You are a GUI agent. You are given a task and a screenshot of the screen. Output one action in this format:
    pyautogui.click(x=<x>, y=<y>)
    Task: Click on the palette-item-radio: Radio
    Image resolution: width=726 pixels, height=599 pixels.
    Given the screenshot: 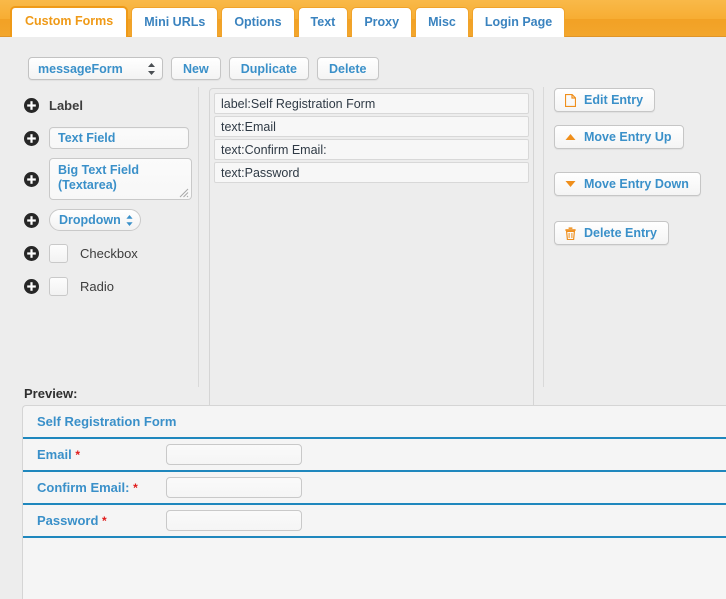 What is the action you would take?
    pyautogui.click(x=109, y=286)
    